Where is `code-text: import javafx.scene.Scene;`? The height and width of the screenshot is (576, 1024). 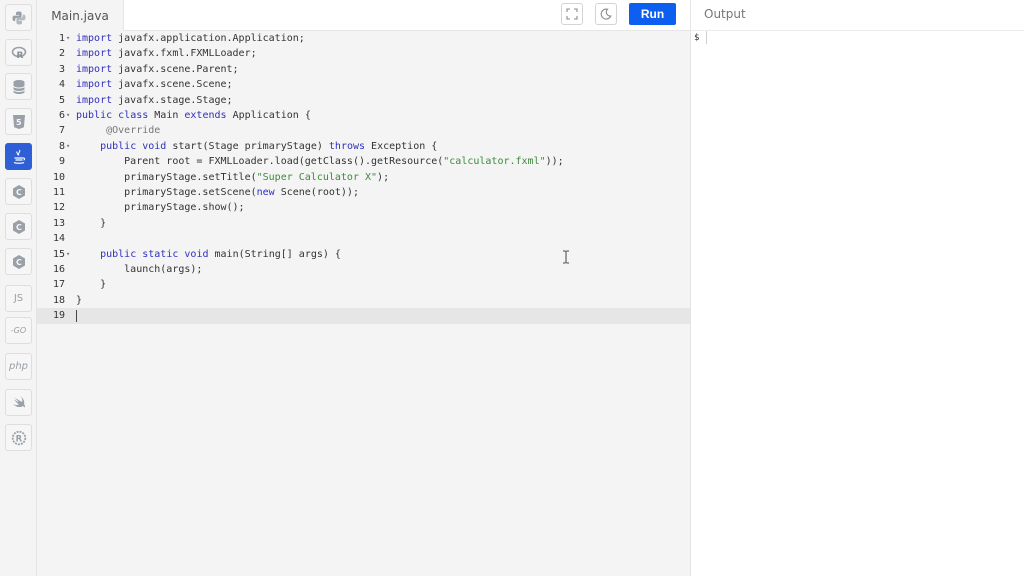 code-text: import javafx.scene.Scene; is located at coordinates (154, 85).